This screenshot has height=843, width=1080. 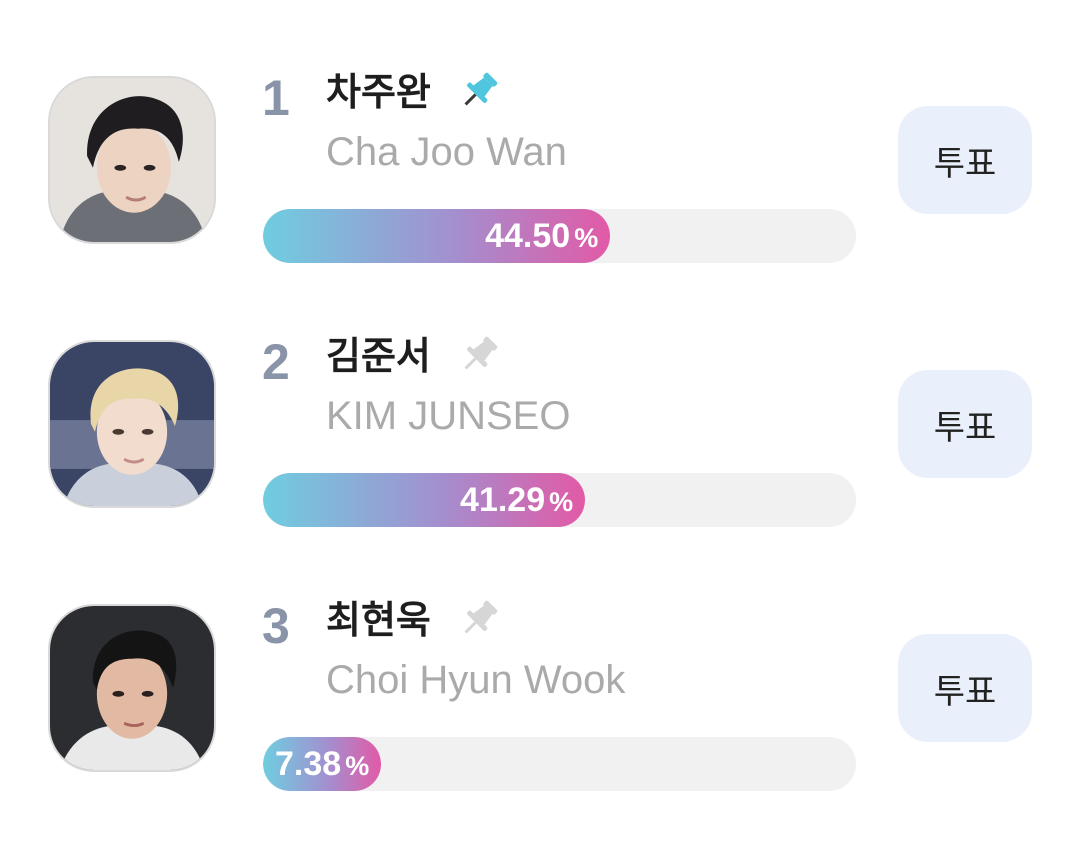 I want to click on rank-number: 3, so click(x=276, y=626).